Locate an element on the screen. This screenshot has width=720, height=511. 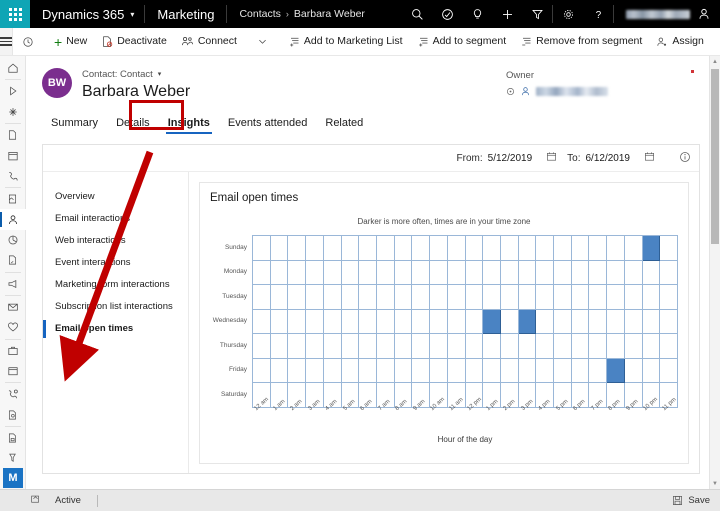
file-search-icon is located at coordinates (13, 414).